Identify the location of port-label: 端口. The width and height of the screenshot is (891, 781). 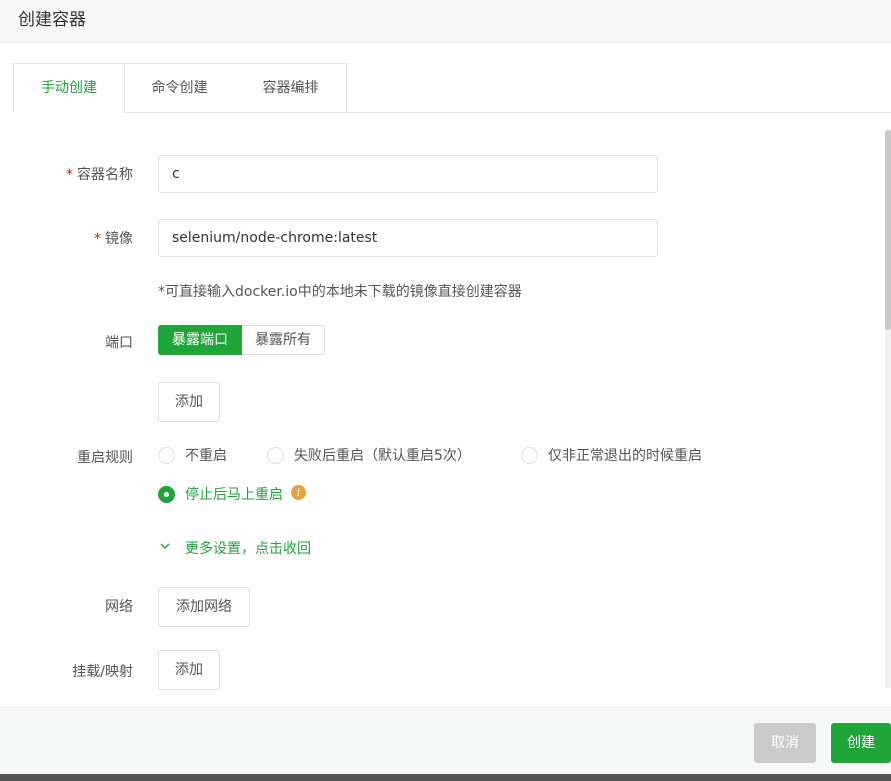
(119, 343).